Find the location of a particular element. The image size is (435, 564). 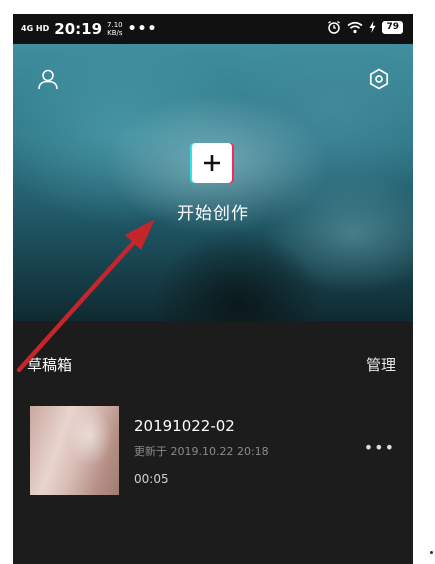

manage-button: 管理 is located at coordinates (381, 364).